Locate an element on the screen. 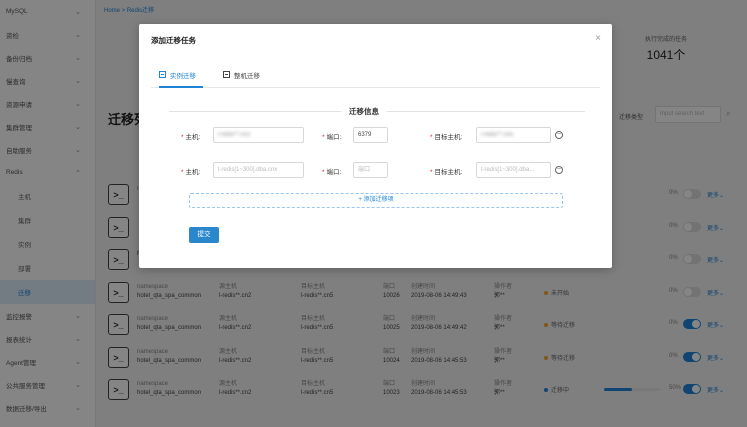 Image resolution: width=747 pixels, height=427 pixels. port-input: 端口 is located at coordinates (370, 170).